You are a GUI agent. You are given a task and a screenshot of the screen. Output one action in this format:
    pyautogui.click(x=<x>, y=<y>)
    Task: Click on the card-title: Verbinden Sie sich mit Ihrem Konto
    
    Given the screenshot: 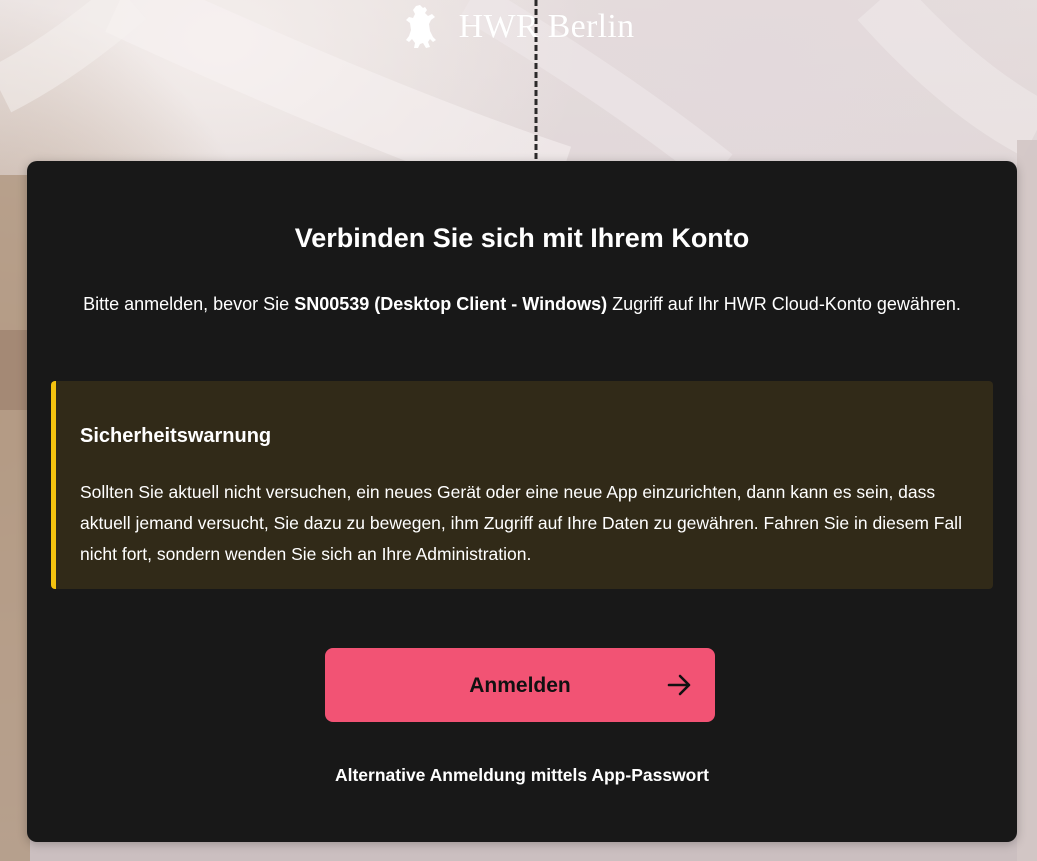 What is the action you would take?
    pyautogui.click(x=522, y=238)
    